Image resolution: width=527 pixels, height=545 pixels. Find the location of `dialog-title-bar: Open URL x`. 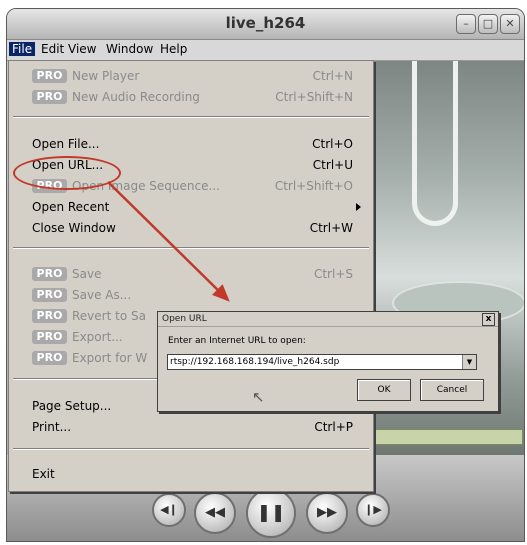

dialog-title-bar: Open URL x is located at coordinates (328, 319).